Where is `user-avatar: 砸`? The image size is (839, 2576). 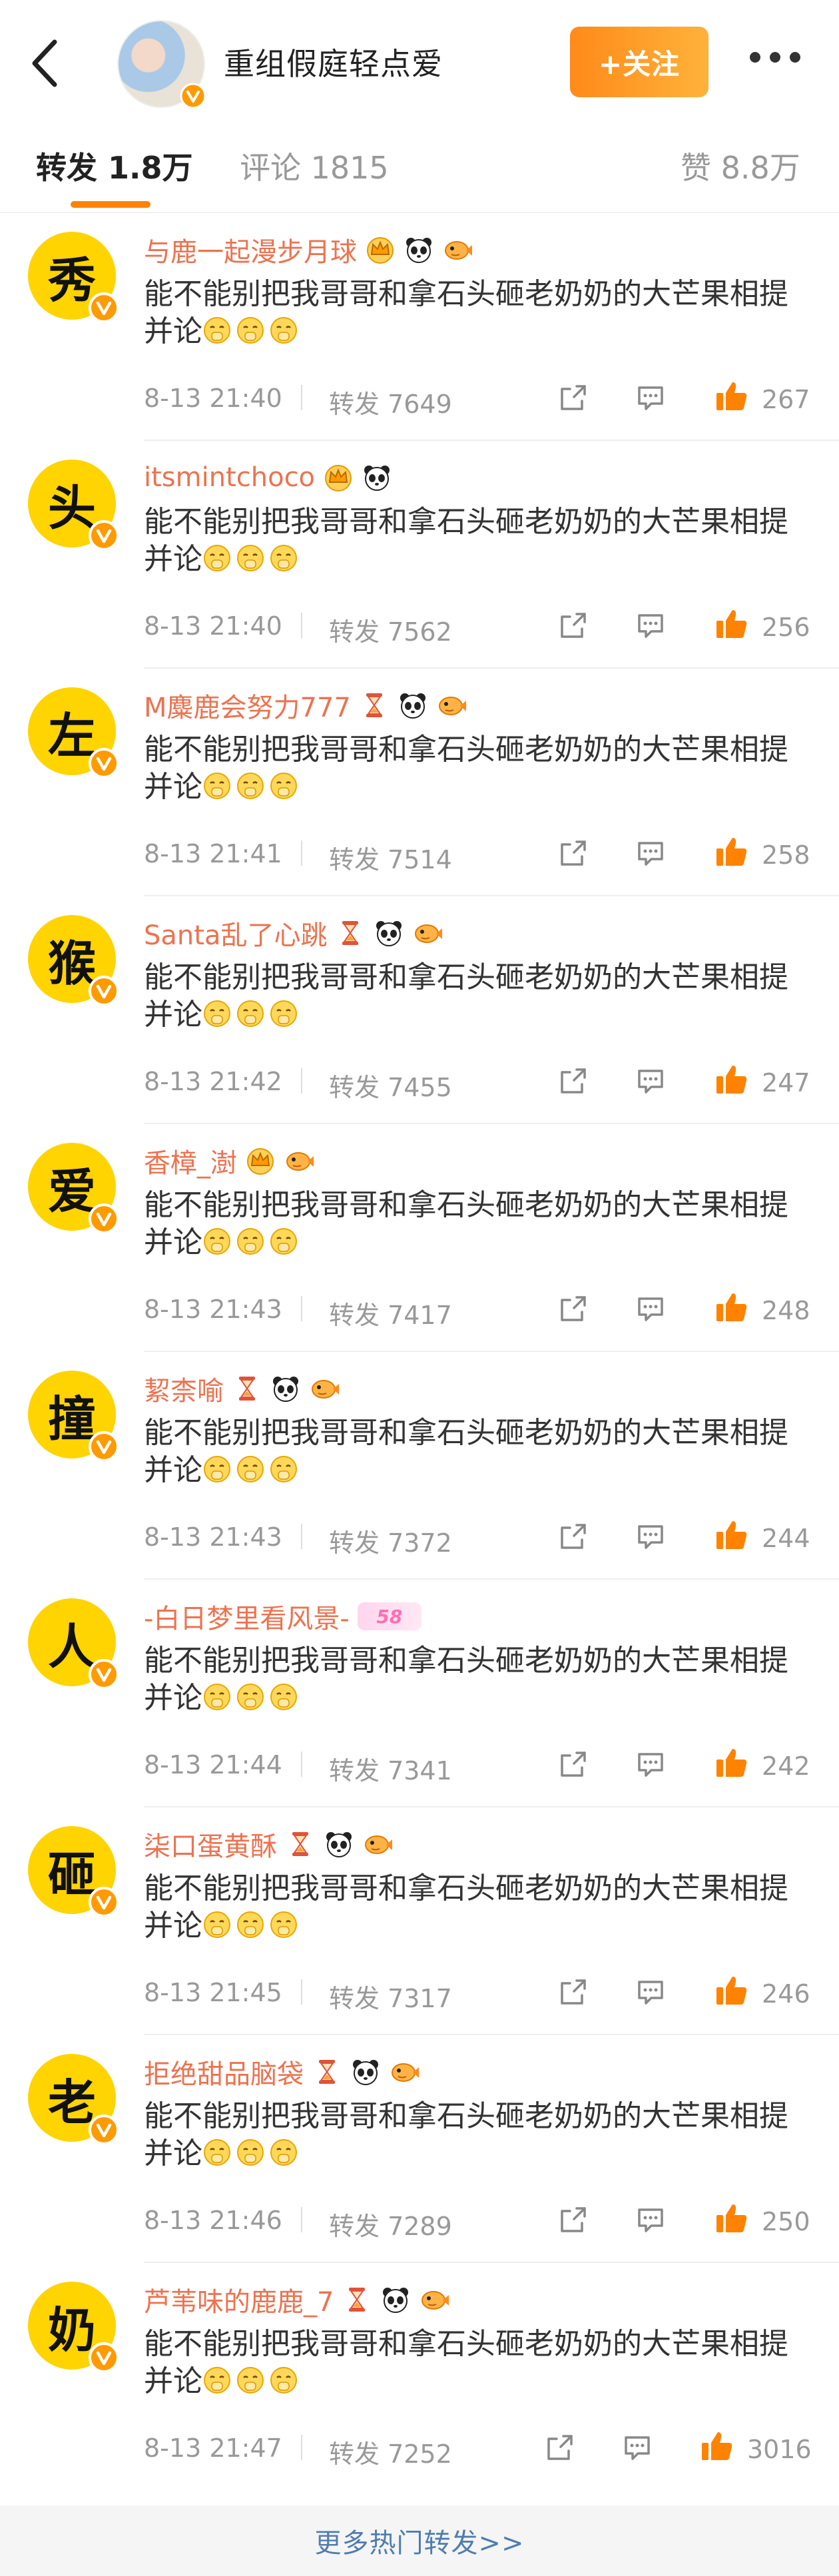 user-avatar: 砸 is located at coordinates (73, 1871).